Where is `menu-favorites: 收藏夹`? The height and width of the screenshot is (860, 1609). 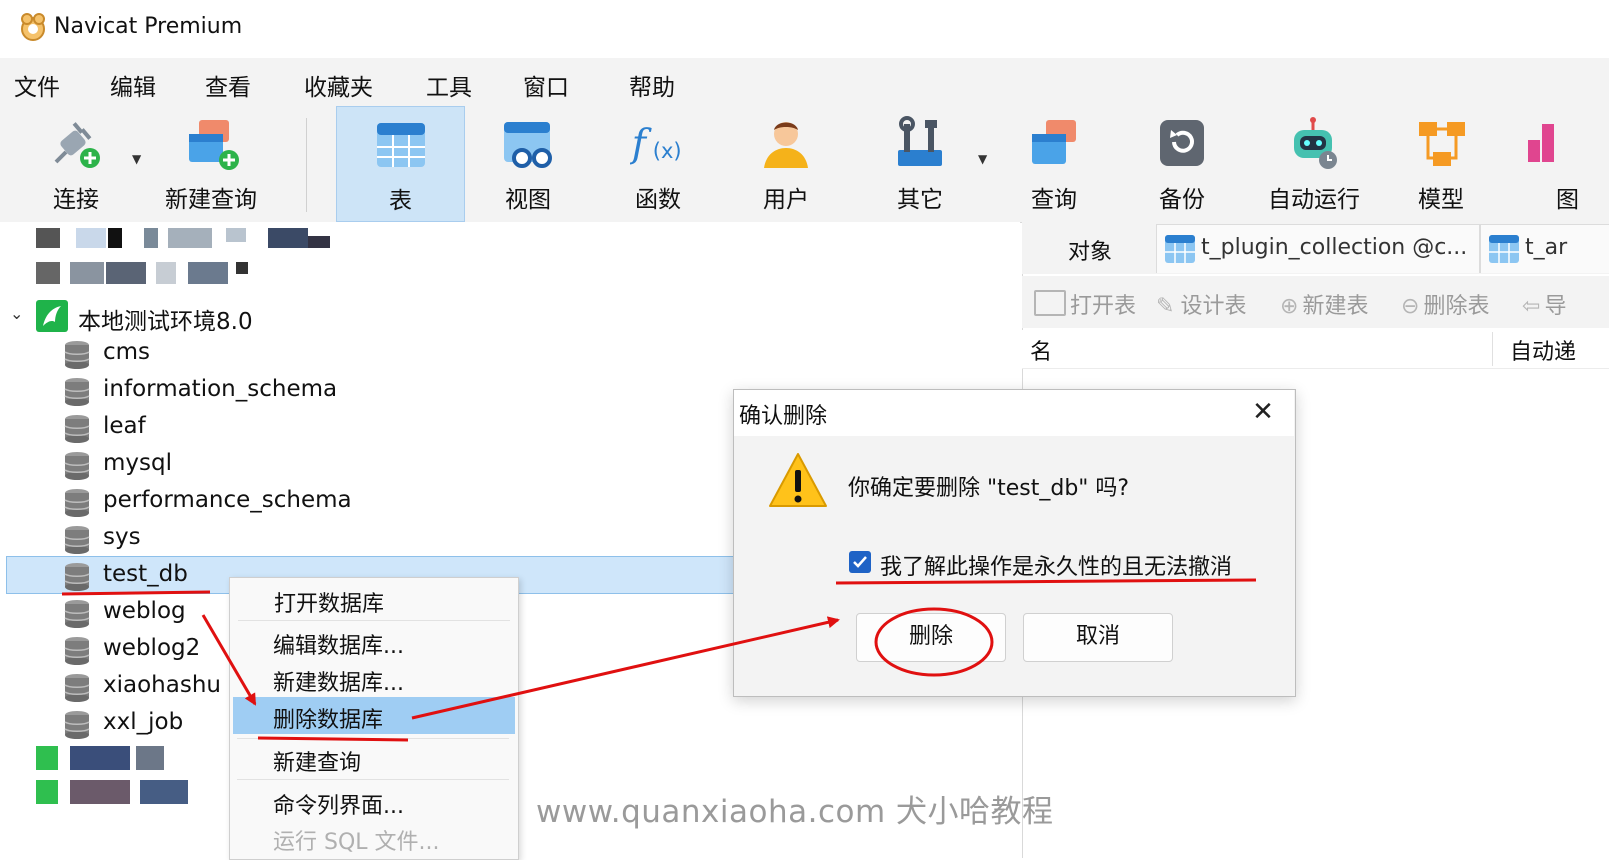 menu-favorites: 收藏夹 is located at coordinates (338, 85).